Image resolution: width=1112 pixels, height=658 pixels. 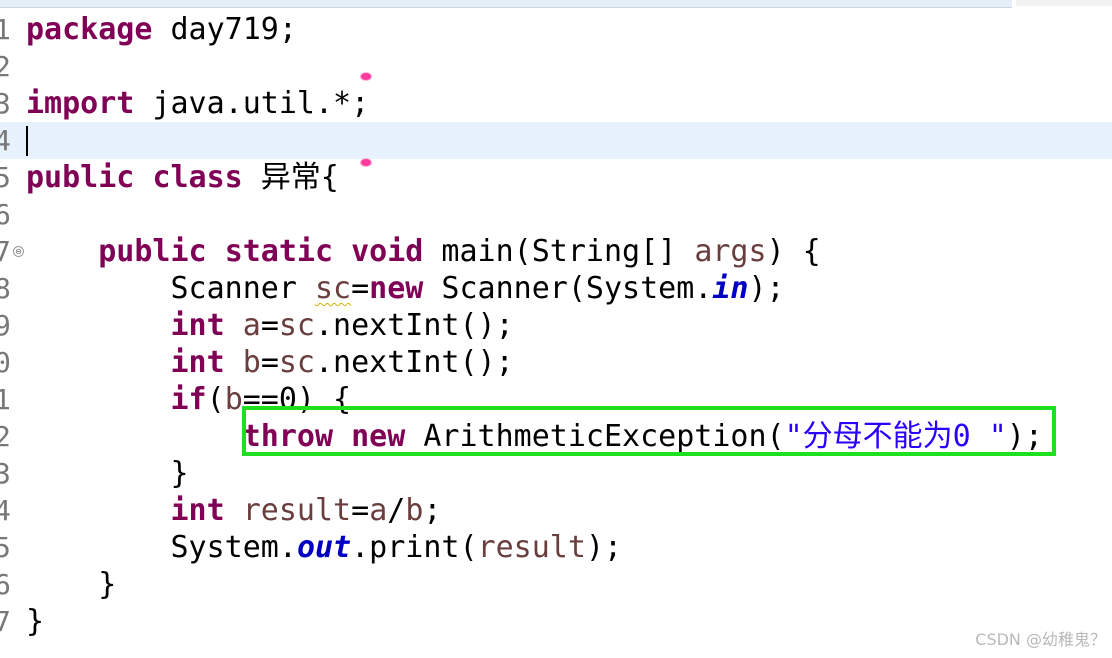 I want to click on code-text: import java.util.*;, so click(x=197, y=103).